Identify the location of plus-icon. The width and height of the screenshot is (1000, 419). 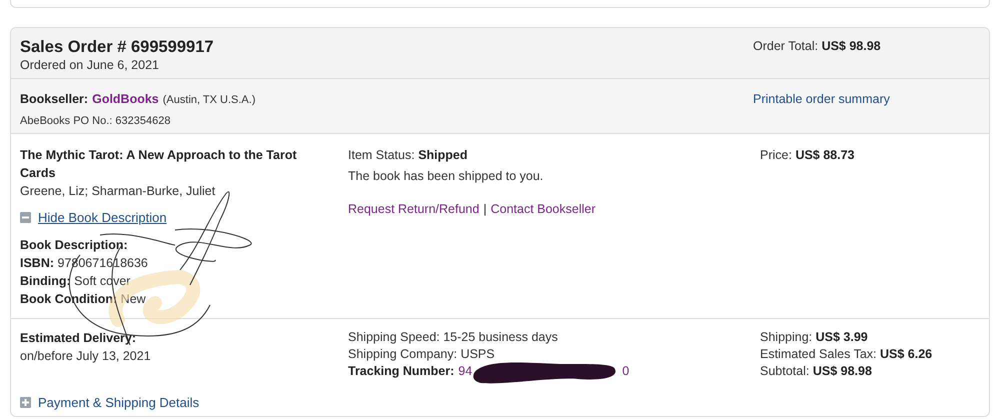
(25, 402).